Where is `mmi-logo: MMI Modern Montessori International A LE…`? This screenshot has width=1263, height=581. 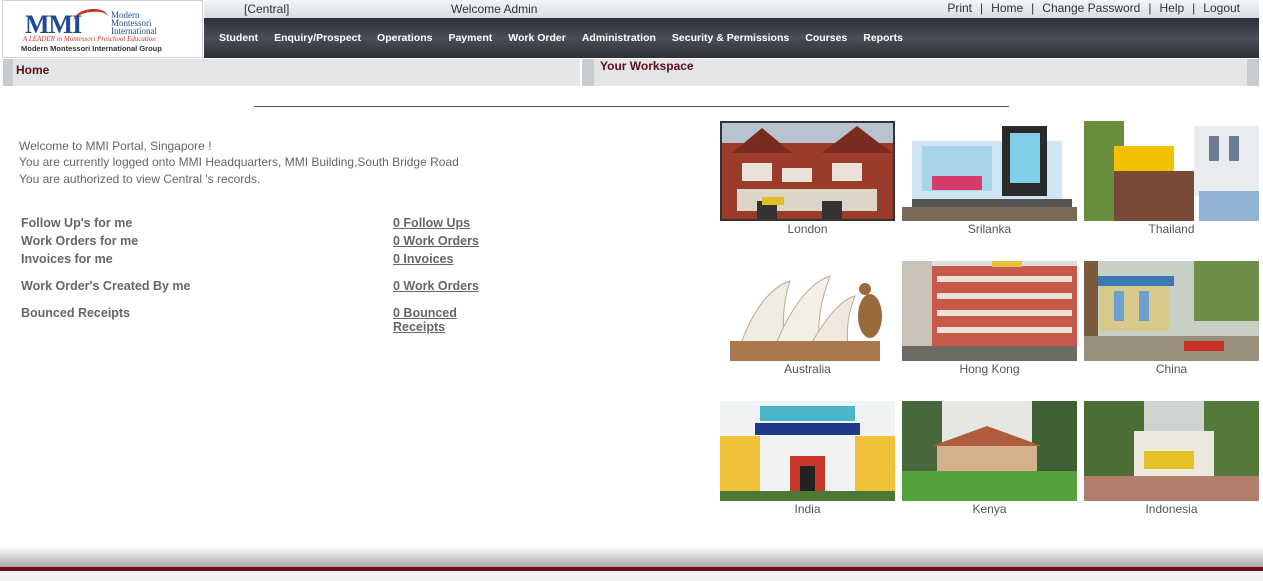 mmi-logo: MMI Modern Montessori International A LE… is located at coordinates (102, 29).